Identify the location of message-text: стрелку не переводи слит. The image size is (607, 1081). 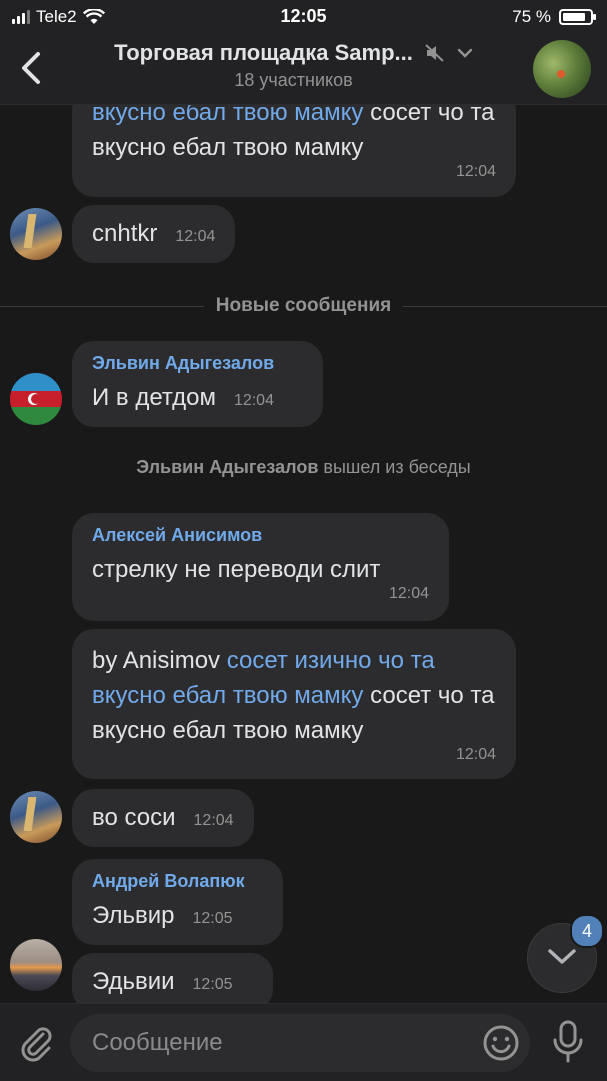
(236, 569).